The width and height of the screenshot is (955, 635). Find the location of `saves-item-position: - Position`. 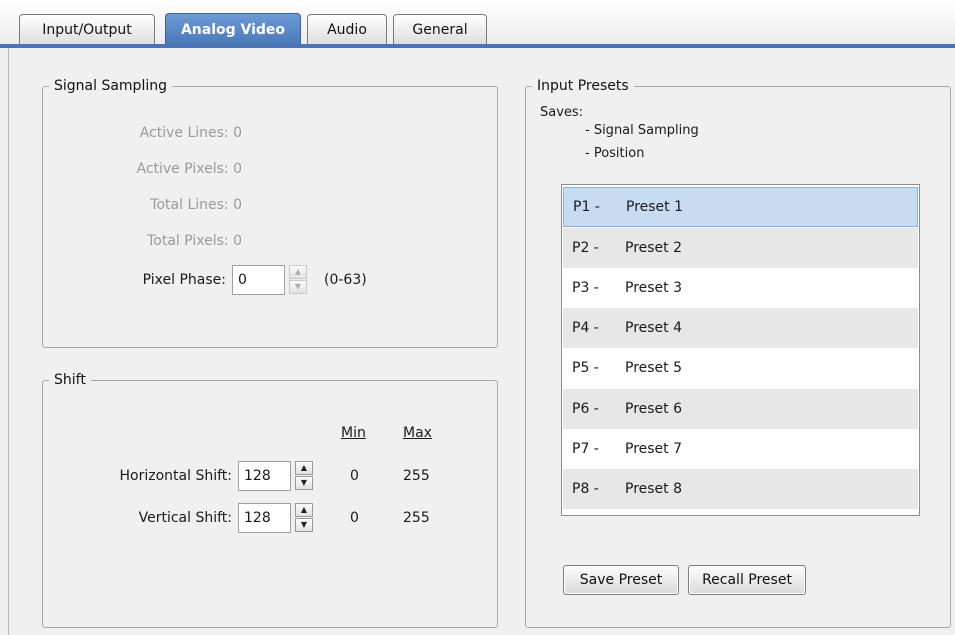

saves-item-position: - Position is located at coordinates (615, 153).